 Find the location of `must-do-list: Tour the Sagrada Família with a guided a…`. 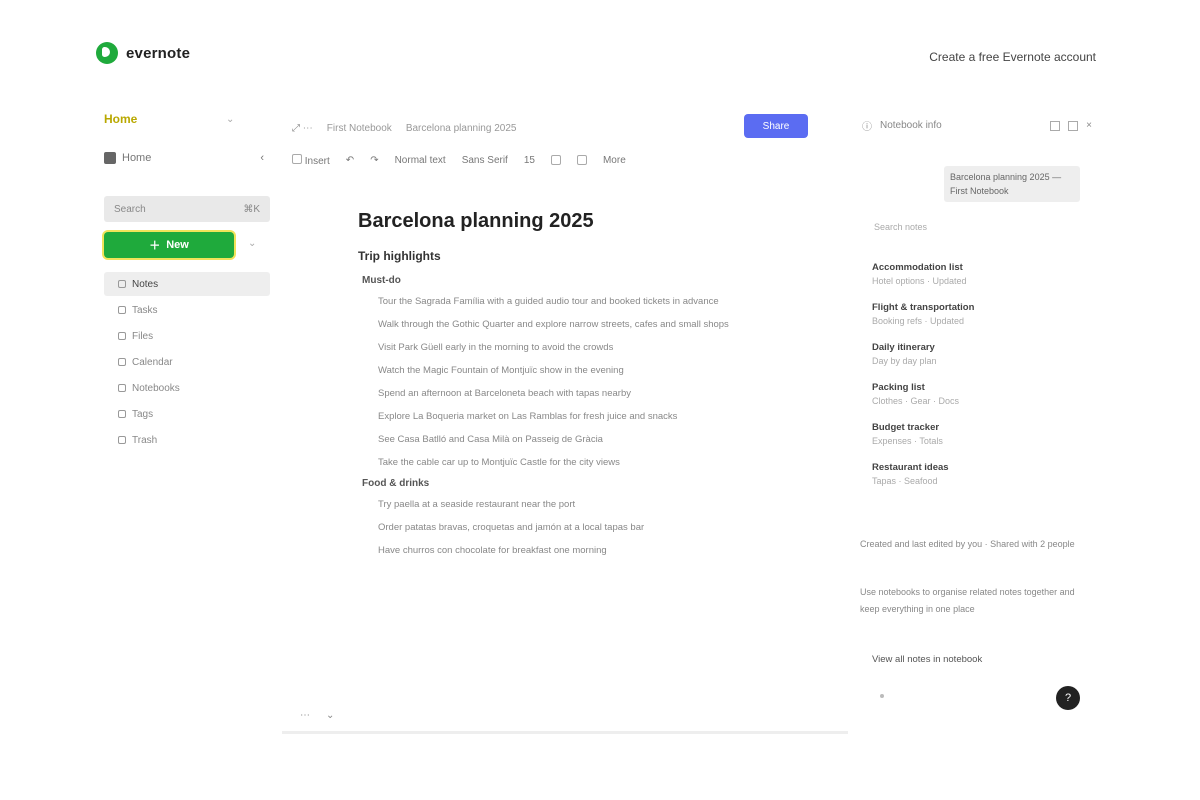

must-do-list: Tour the Sagrada Família with a guided a… is located at coordinates (568, 382).